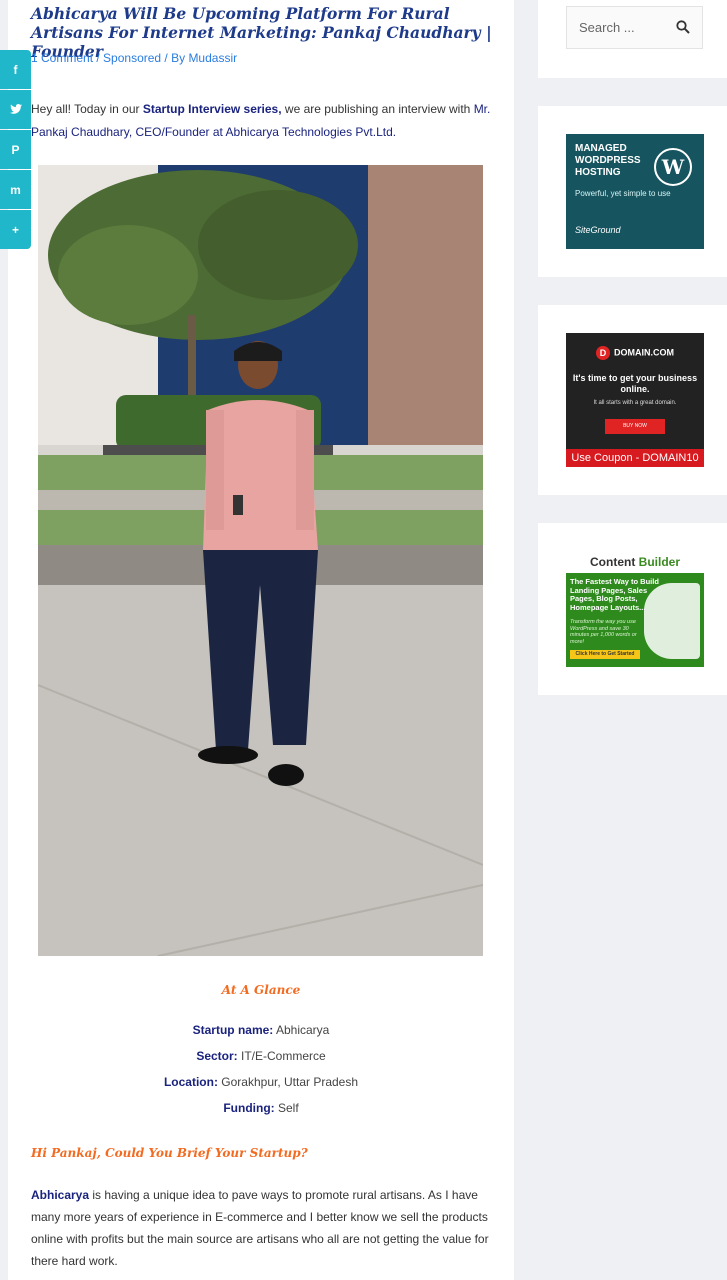 This screenshot has height=1280, width=727. Describe the element at coordinates (175, 58) in the screenshot. I see `meta-separator: / By` at that location.